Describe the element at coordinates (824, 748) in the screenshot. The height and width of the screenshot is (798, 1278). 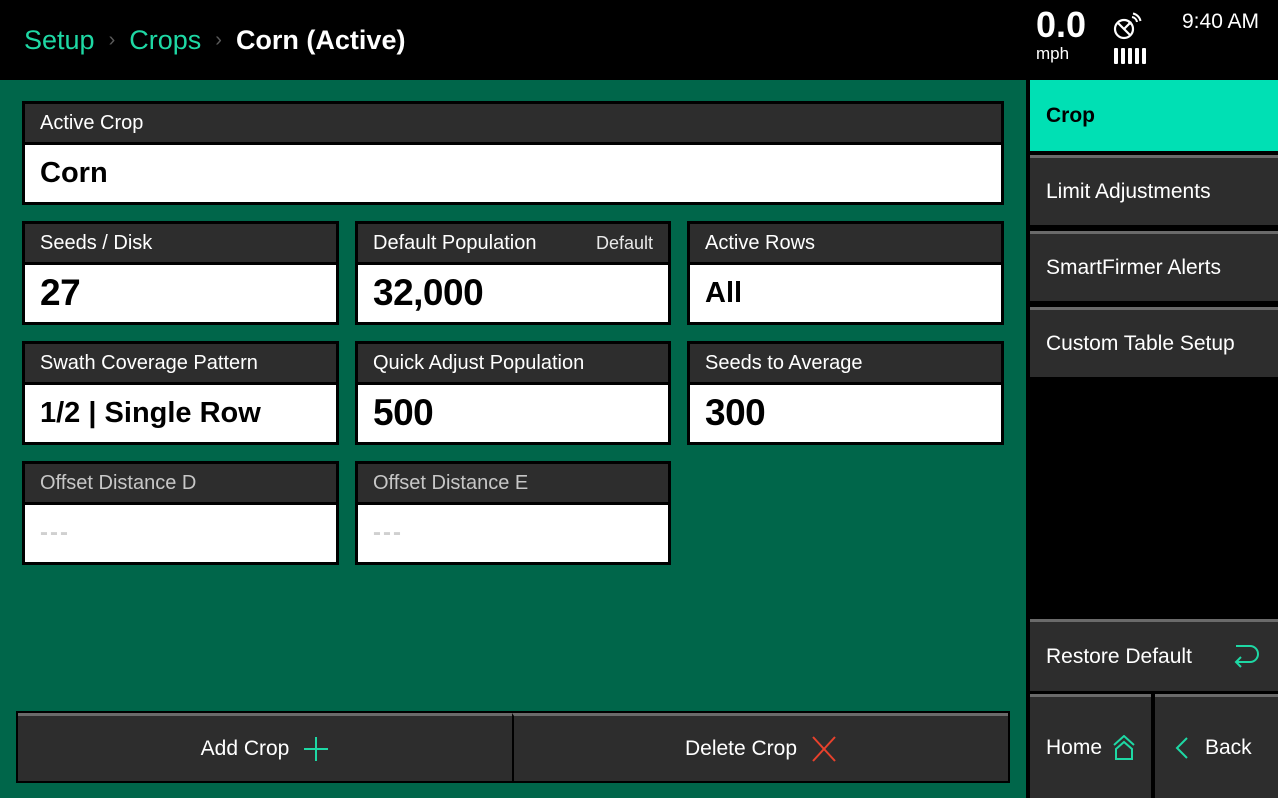
I see `close-x-icon` at that location.